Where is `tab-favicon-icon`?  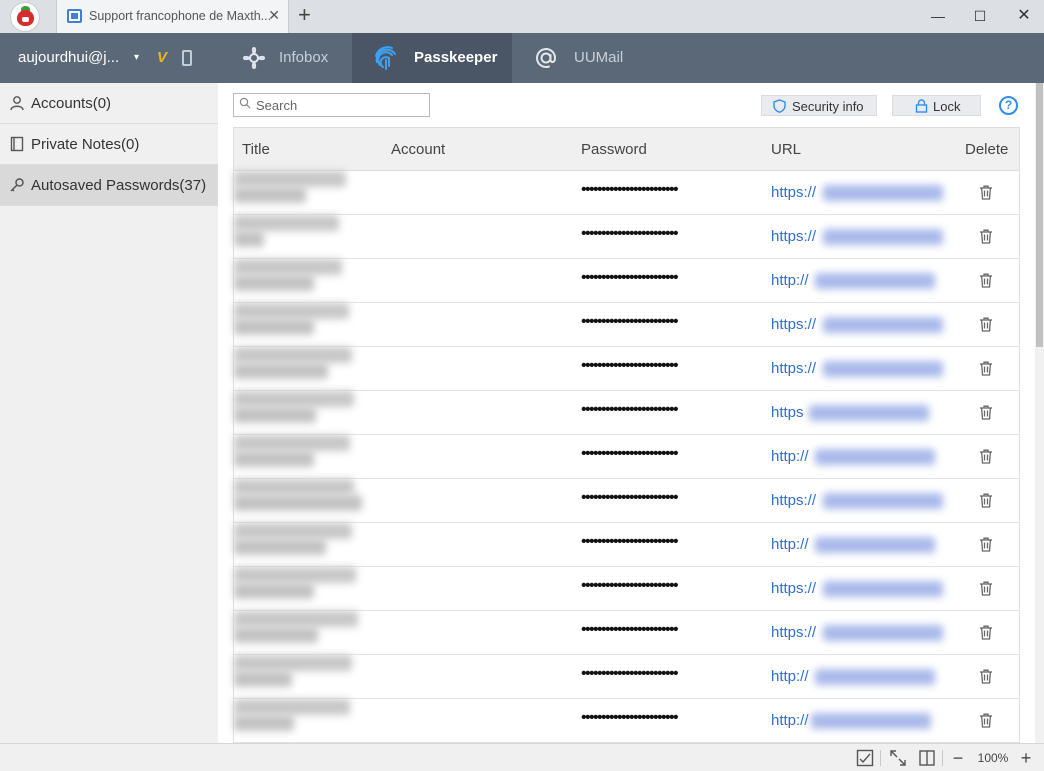
tab-favicon-icon is located at coordinates (74, 16).